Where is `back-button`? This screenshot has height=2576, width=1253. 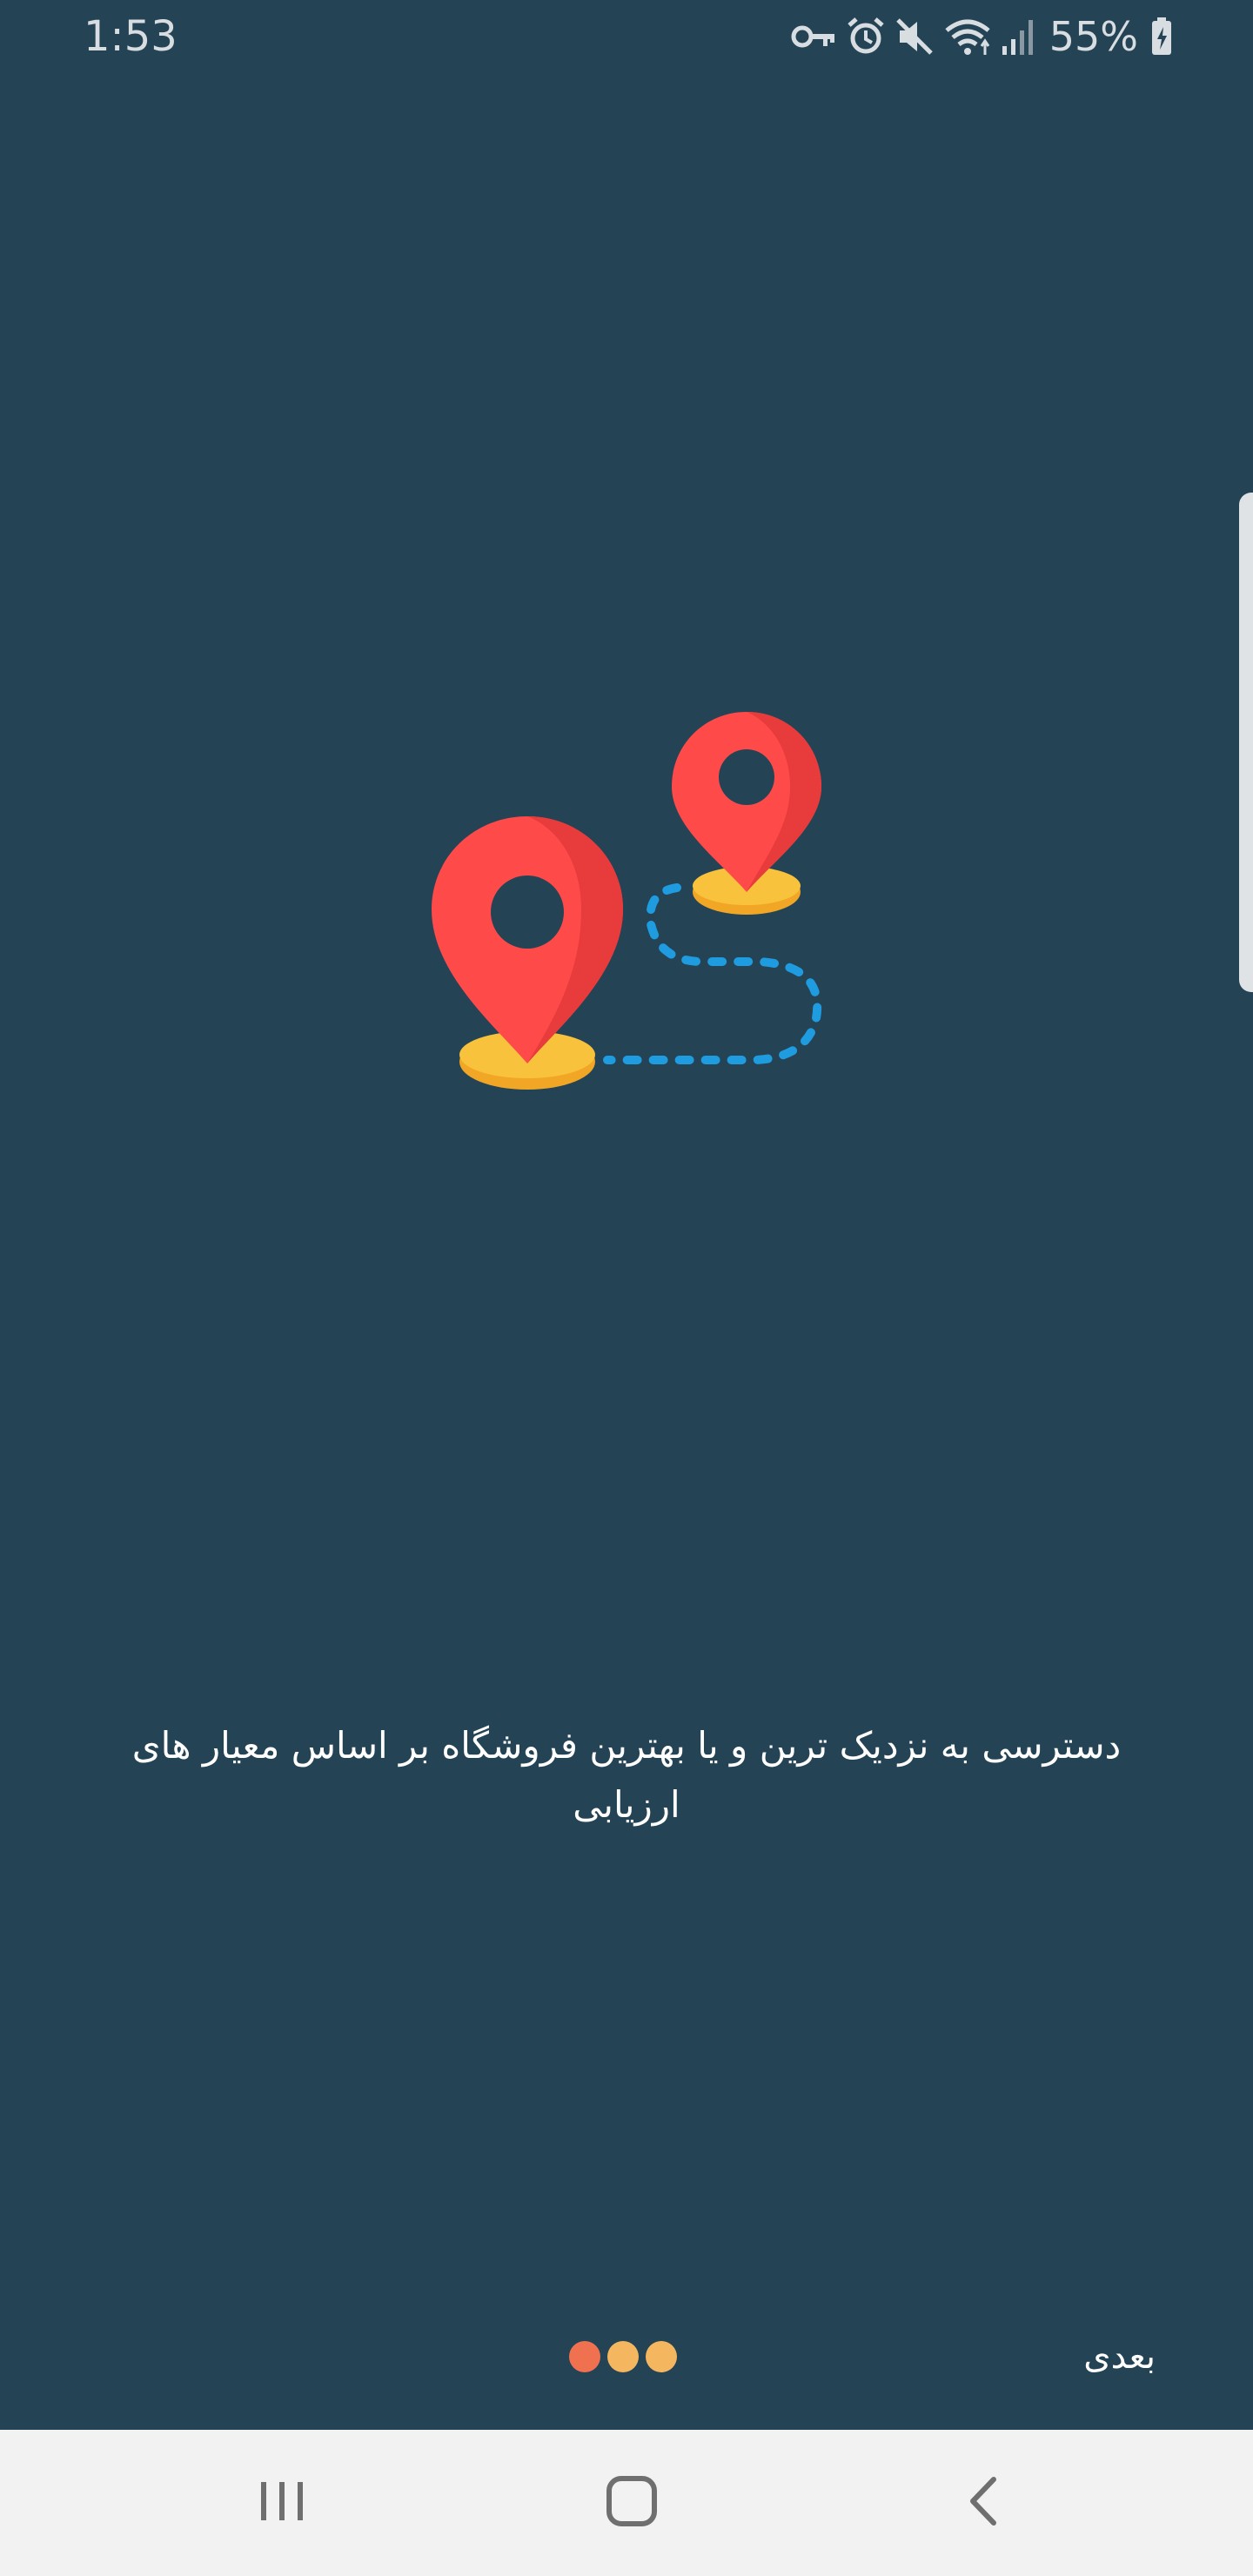
back-button is located at coordinates (983, 2503).